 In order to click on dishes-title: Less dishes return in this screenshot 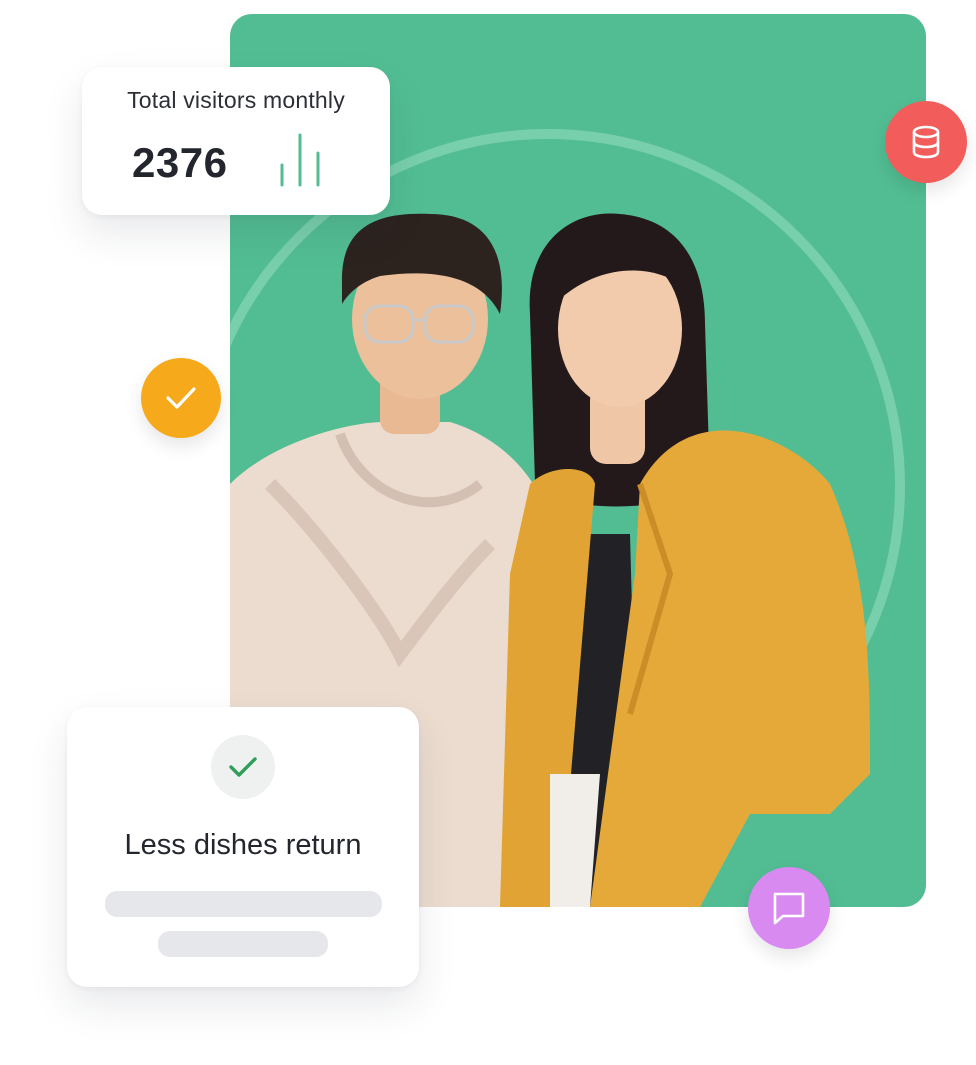, I will do `click(243, 845)`.